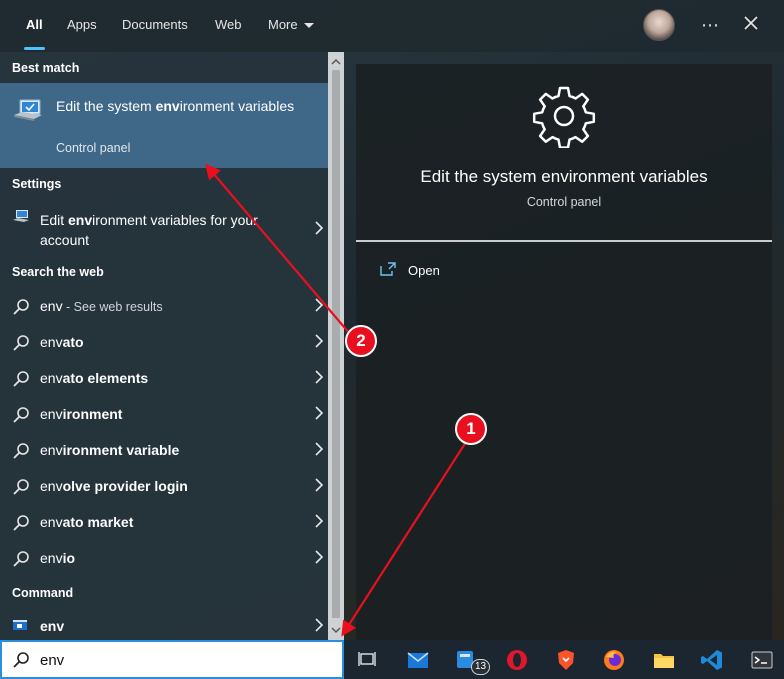  Describe the element at coordinates (164, 343) in the screenshot. I see `web-result-item: envato` at that location.